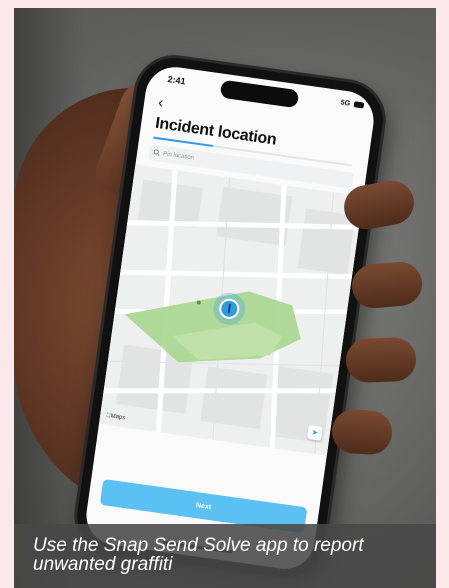 Image resolution: width=449 pixels, height=588 pixels. What do you see at coordinates (160, 103) in the screenshot?
I see `back-icon: ‹` at bounding box center [160, 103].